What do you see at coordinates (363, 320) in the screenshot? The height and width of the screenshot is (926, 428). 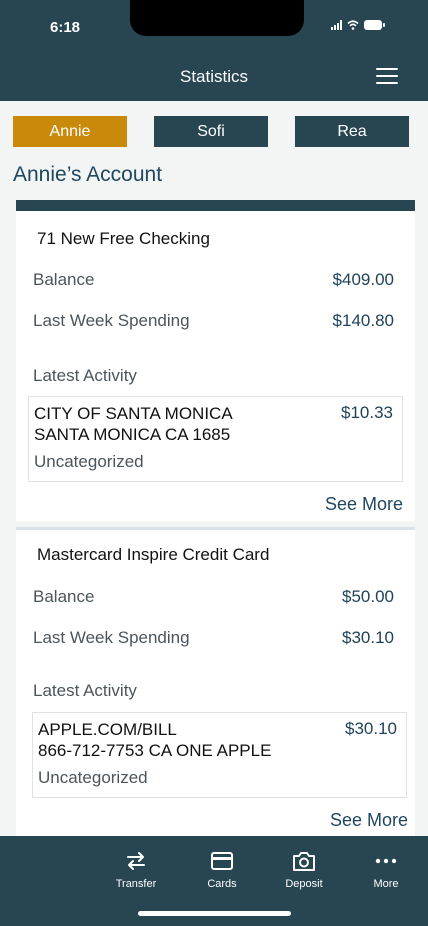 I see `spending-value: $140.80` at bounding box center [363, 320].